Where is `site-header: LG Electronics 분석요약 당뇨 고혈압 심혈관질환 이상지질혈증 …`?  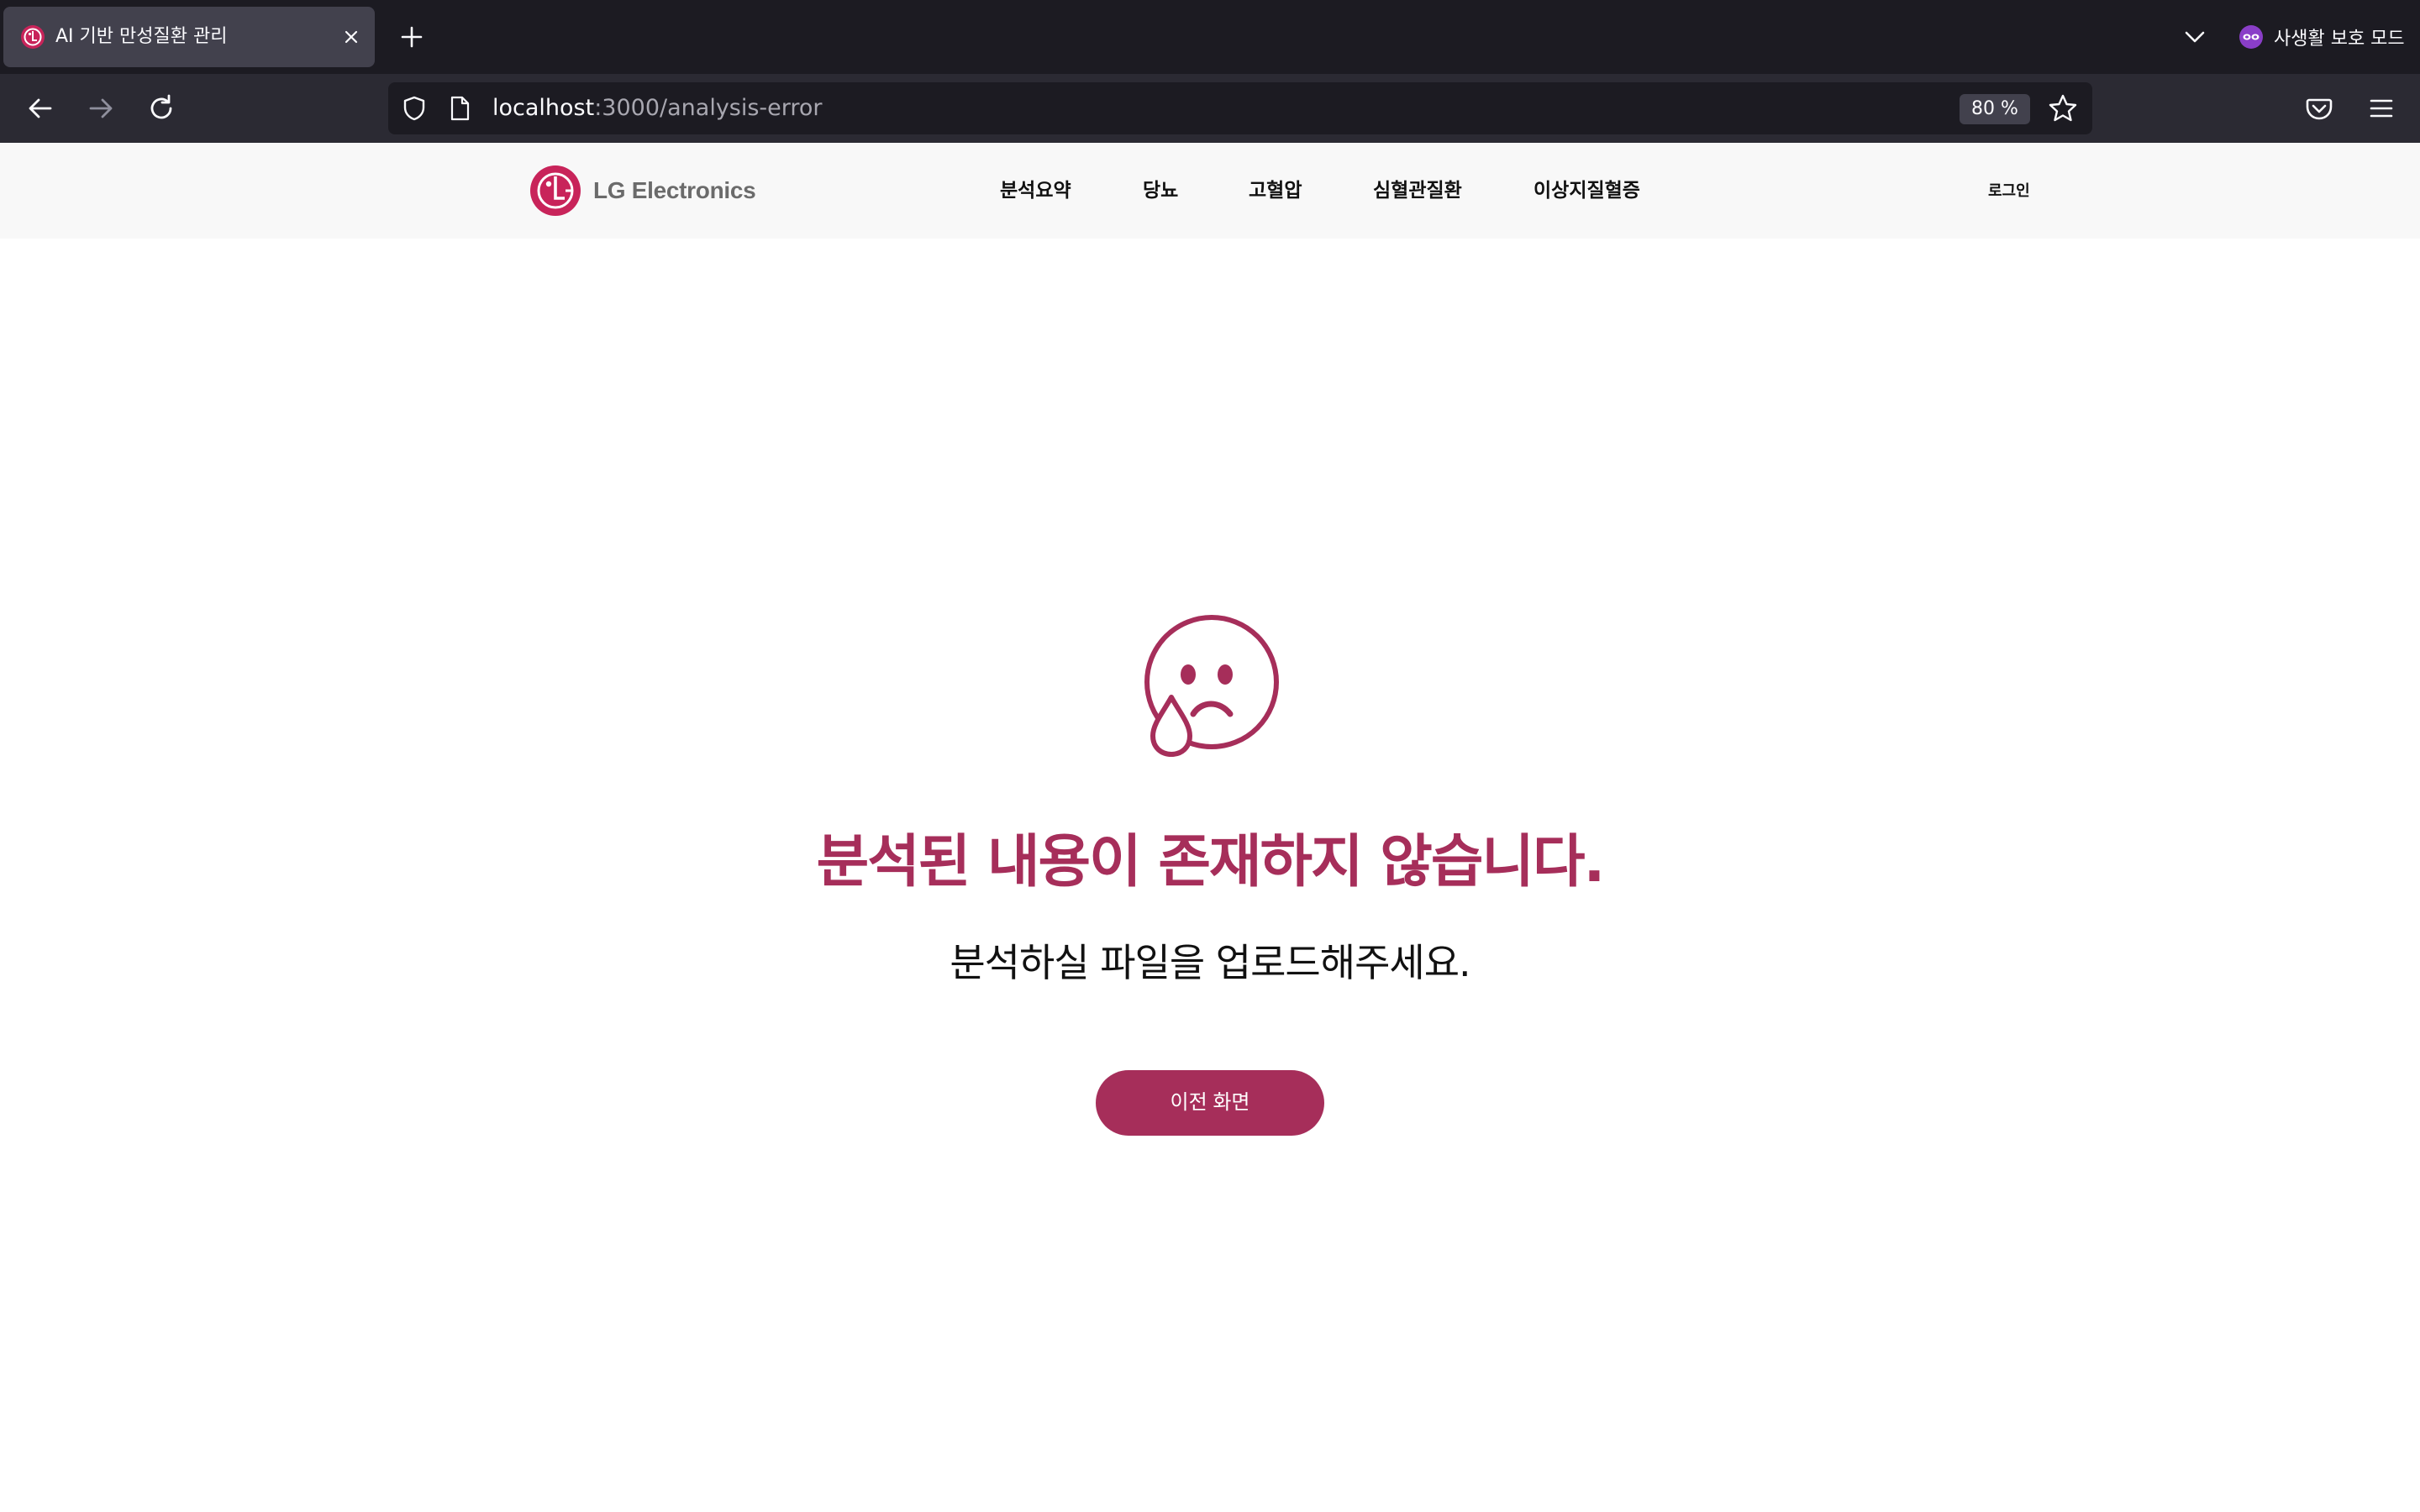 site-header: LG Electronics 분석요약 당뇨 고혈압 심혈관질환 이상지질혈증 … is located at coordinates (1210, 191).